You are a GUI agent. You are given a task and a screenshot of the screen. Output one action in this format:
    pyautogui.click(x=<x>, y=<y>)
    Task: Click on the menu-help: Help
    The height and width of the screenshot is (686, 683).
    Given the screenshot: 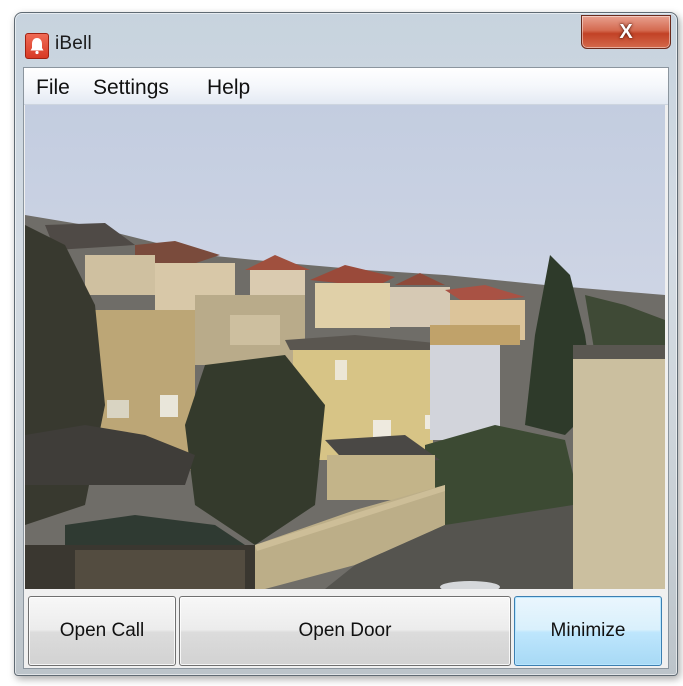 What is the action you would take?
    pyautogui.click(x=228, y=88)
    